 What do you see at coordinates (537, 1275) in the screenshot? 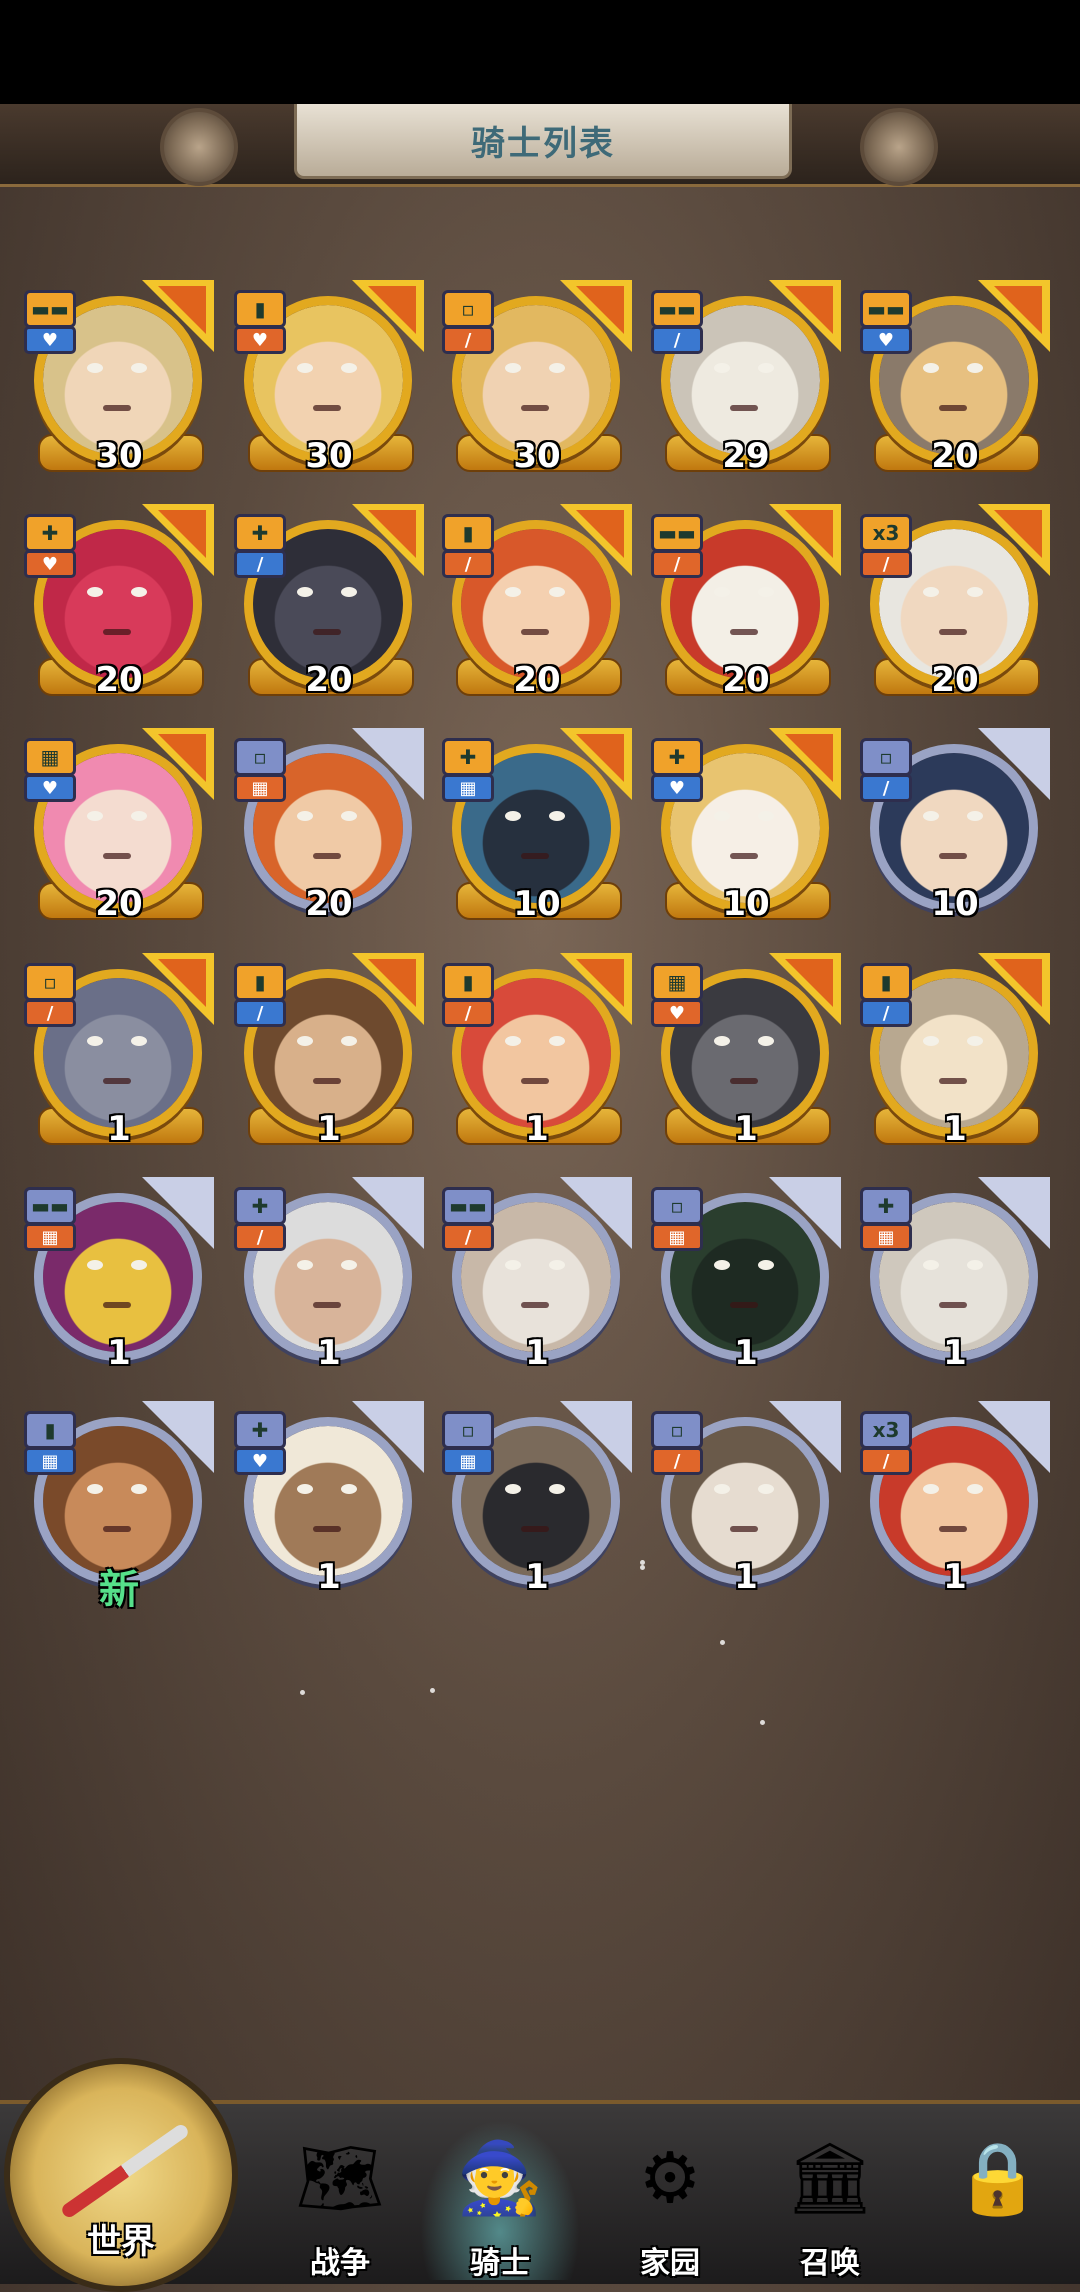
I see `hero-card: ▬▬/ 1` at bounding box center [537, 1275].